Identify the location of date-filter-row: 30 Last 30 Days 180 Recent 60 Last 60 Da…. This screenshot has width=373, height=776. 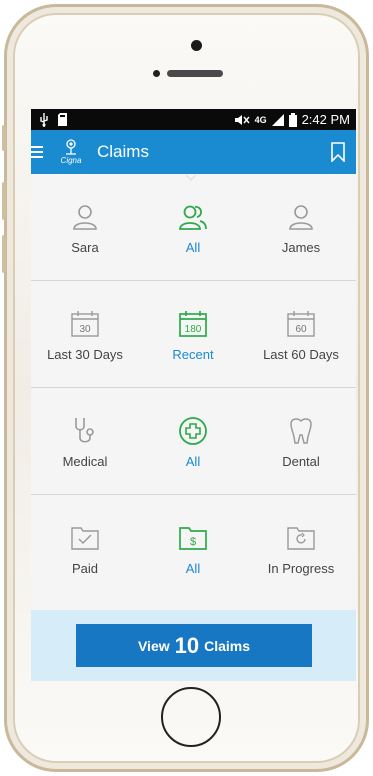
(193, 334).